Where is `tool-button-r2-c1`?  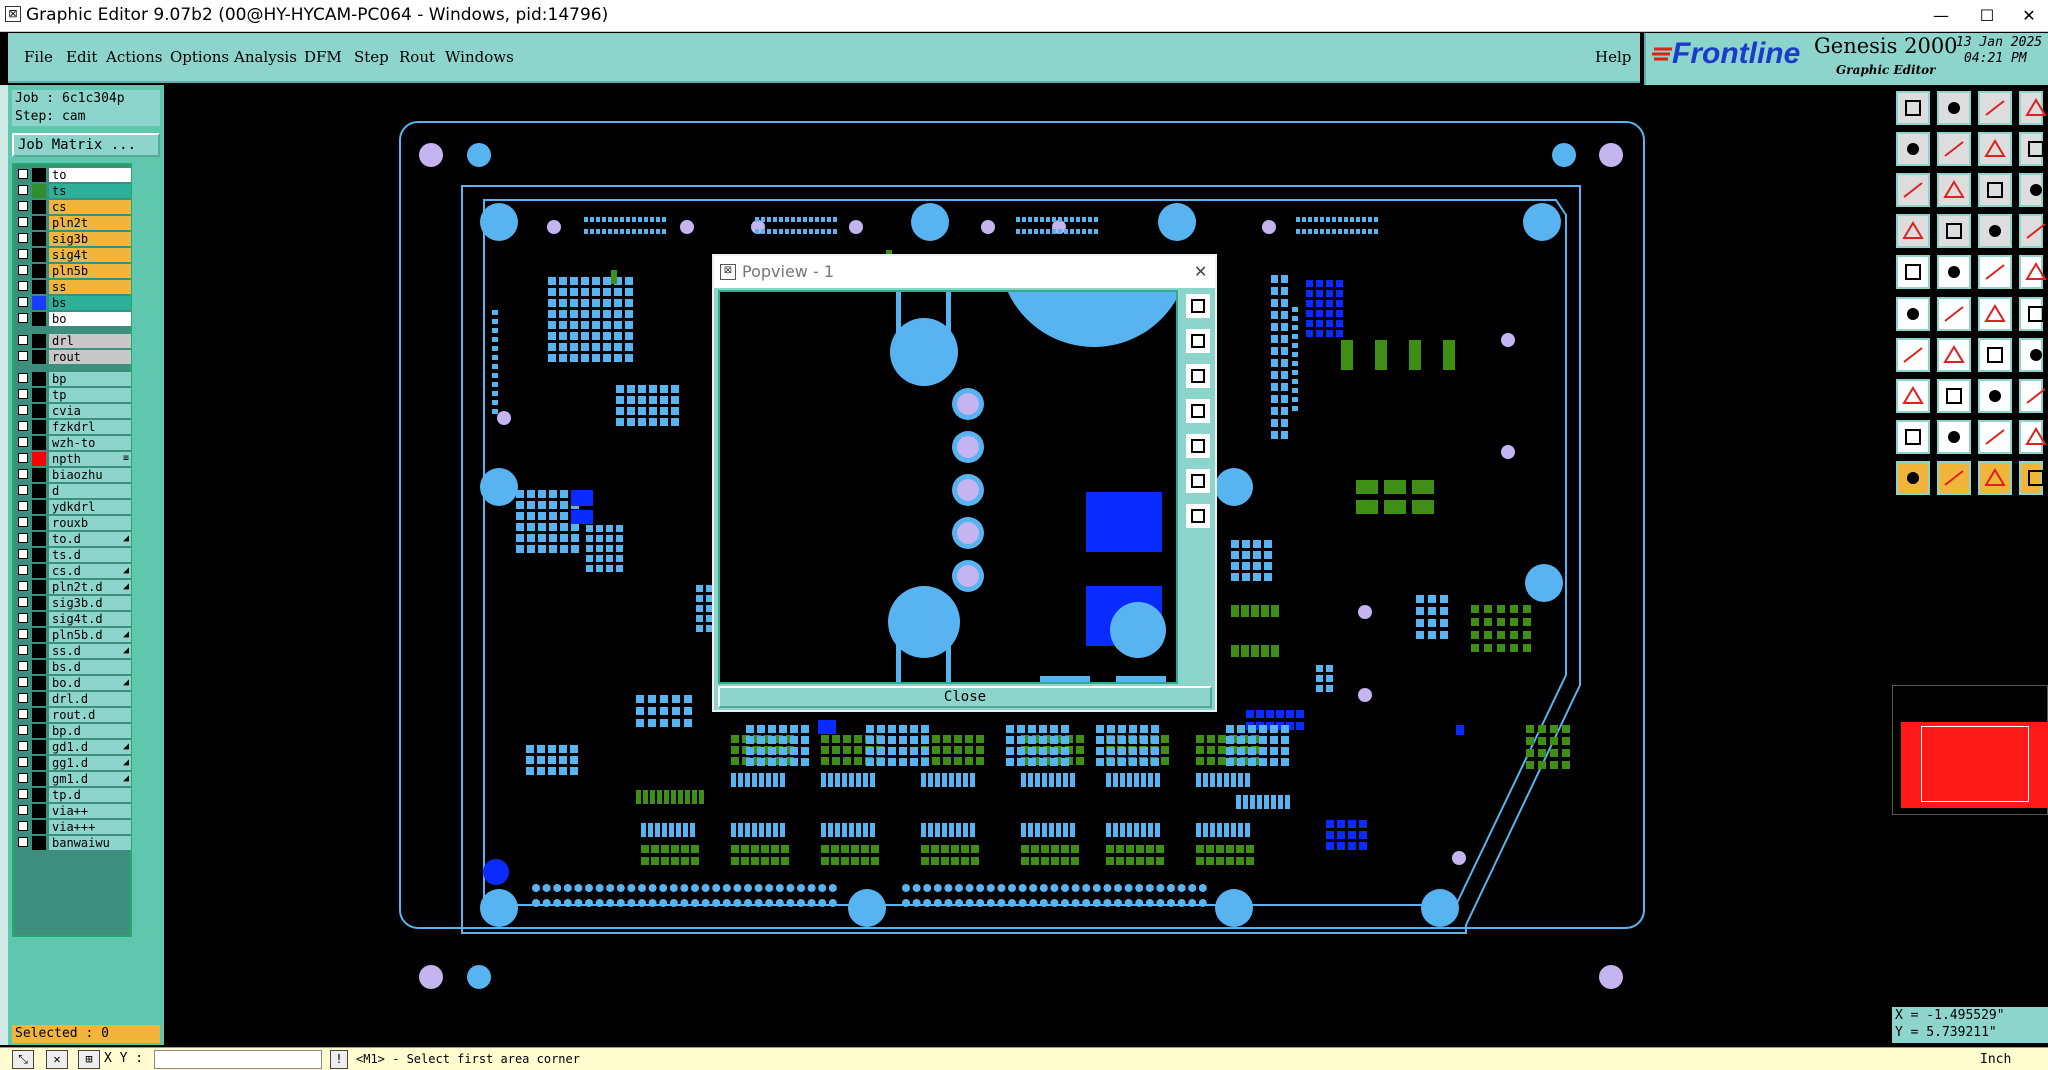 tool-button-r2-c1 is located at coordinates (1913, 149).